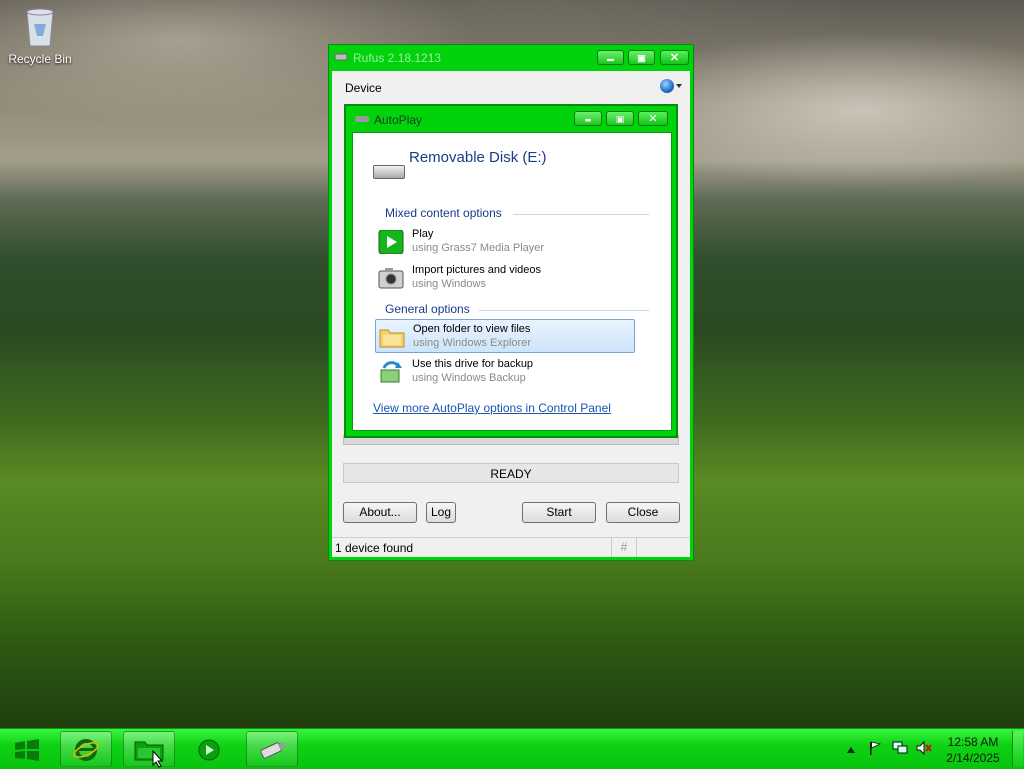 Image resolution: width=1024 pixels, height=769 pixels. What do you see at coordinates (973, 750) in the screenshot?
I see `system-clock: 12:58 AM 2/14/2025` at bounding box center [973, 750].